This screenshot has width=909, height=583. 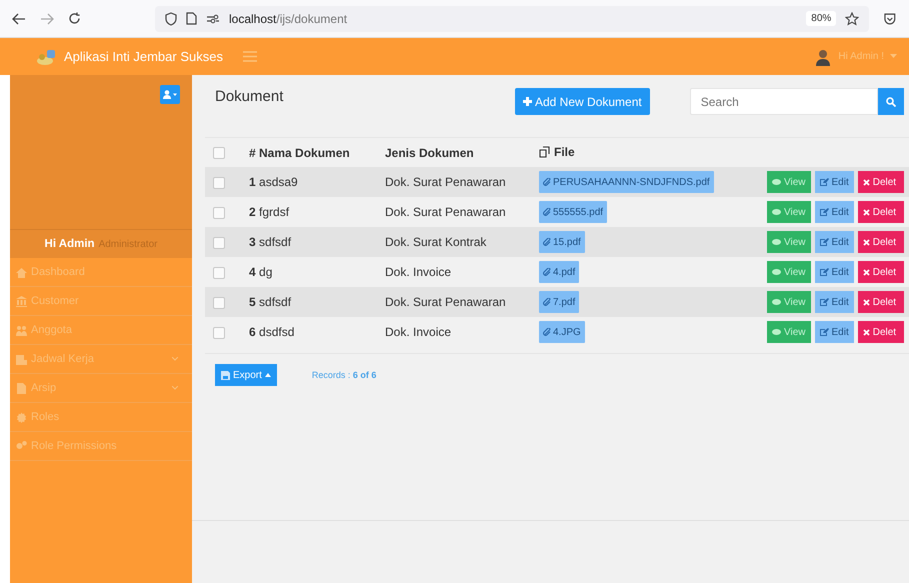 What do you see at coordinates (562, 332) in the screenshot?
I see `file-link: 4.JPG` at bounding box center [562, 332].